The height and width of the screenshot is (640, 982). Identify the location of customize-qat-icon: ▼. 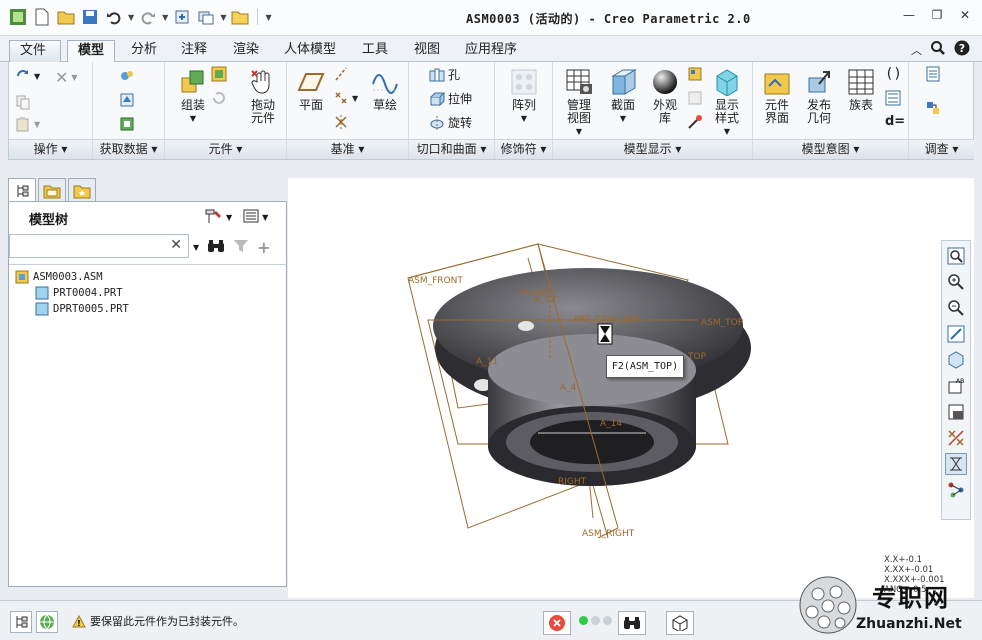
(268, 17).